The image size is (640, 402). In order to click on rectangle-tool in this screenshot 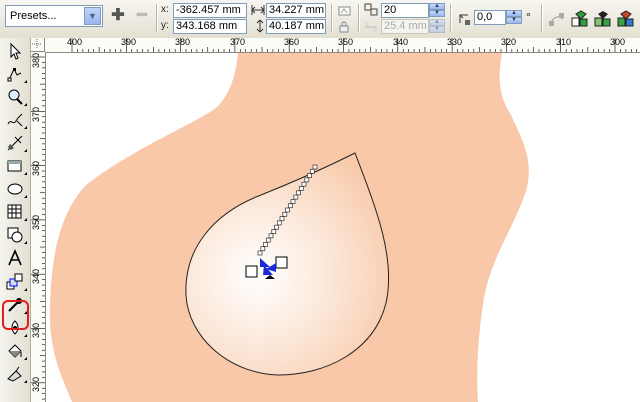, I will do `click(16, 166)`.